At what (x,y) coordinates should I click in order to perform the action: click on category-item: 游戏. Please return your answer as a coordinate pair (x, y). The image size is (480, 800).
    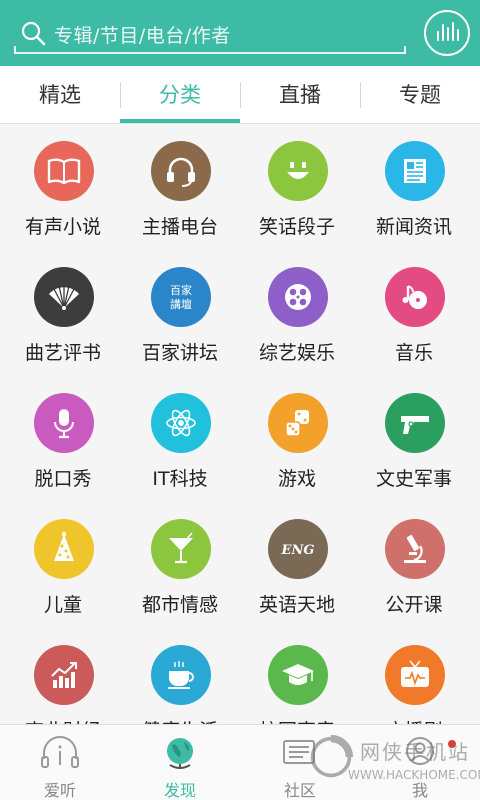
    Looking at the image, I should click on (297, 439).